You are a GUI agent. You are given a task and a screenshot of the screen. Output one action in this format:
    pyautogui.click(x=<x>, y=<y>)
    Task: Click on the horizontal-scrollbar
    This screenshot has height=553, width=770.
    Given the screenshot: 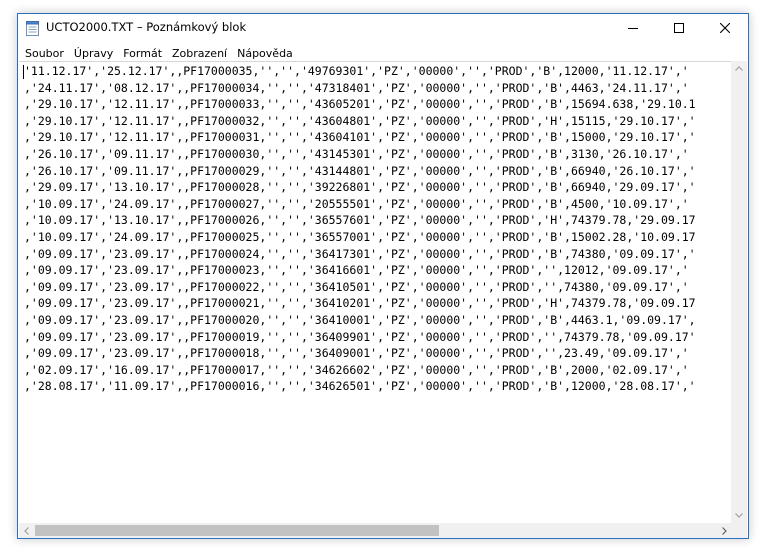 What is the action you would take?
    pyautogui.click(x=375, y=530)
    